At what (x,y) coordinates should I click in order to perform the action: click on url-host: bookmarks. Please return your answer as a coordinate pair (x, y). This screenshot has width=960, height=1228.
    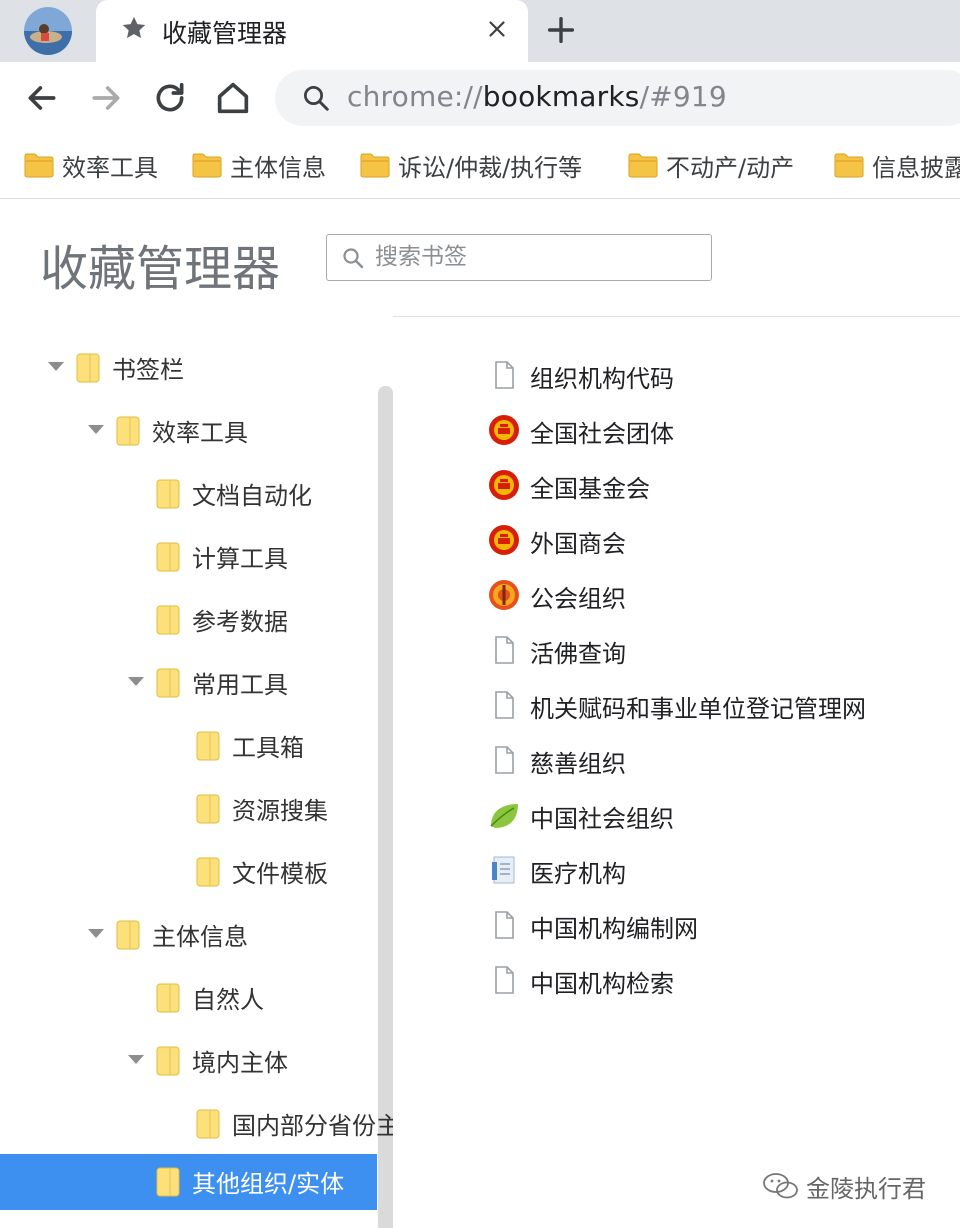
    Looking at the image, I should click on (561, 96).